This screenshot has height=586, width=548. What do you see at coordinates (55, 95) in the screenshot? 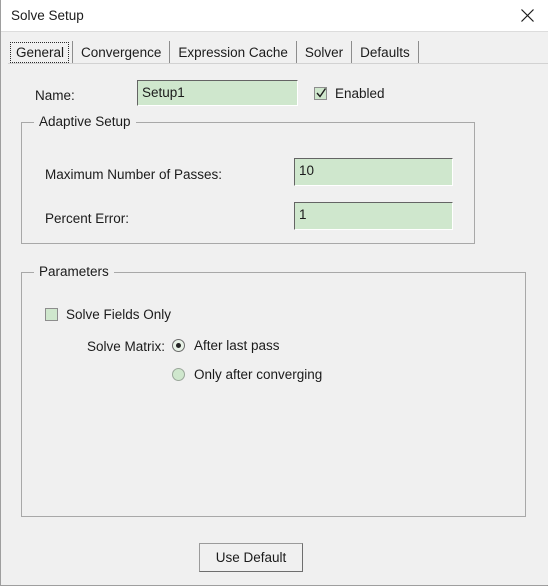
I see `name-label: Name:` at bounding box center [55, 95].